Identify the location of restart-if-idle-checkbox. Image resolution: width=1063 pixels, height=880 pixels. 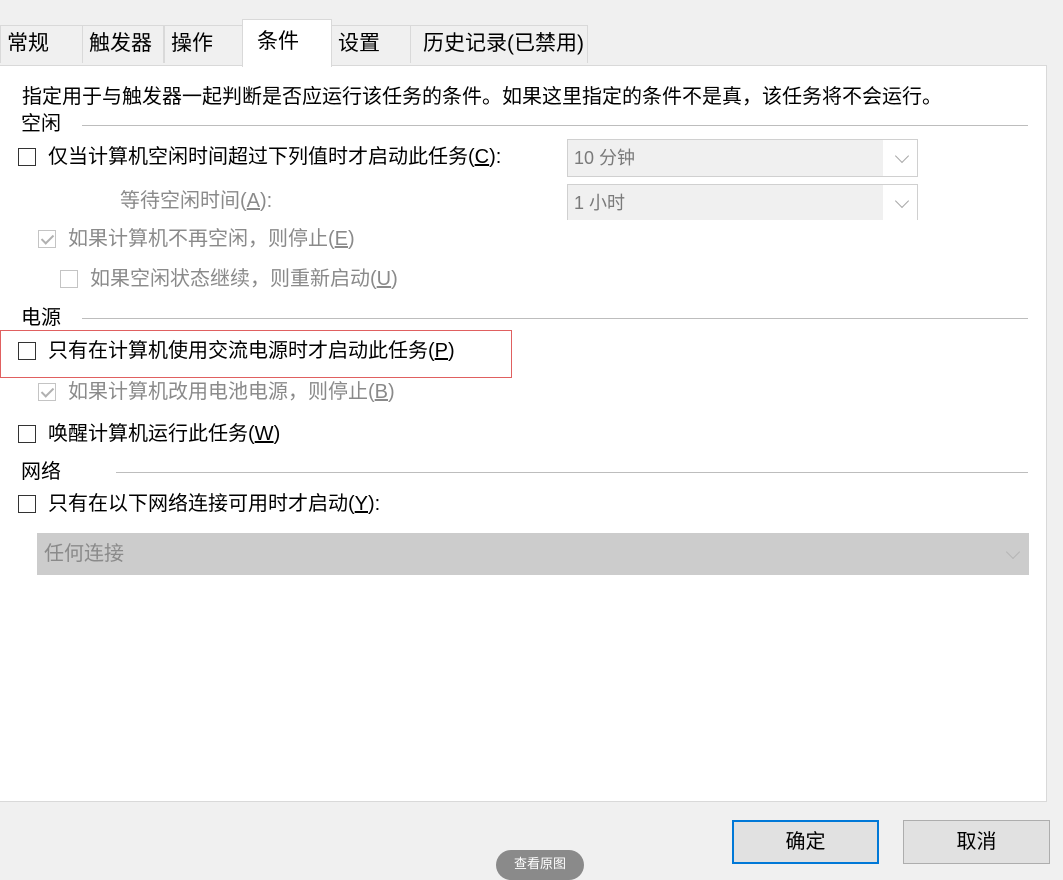
(69, 279).